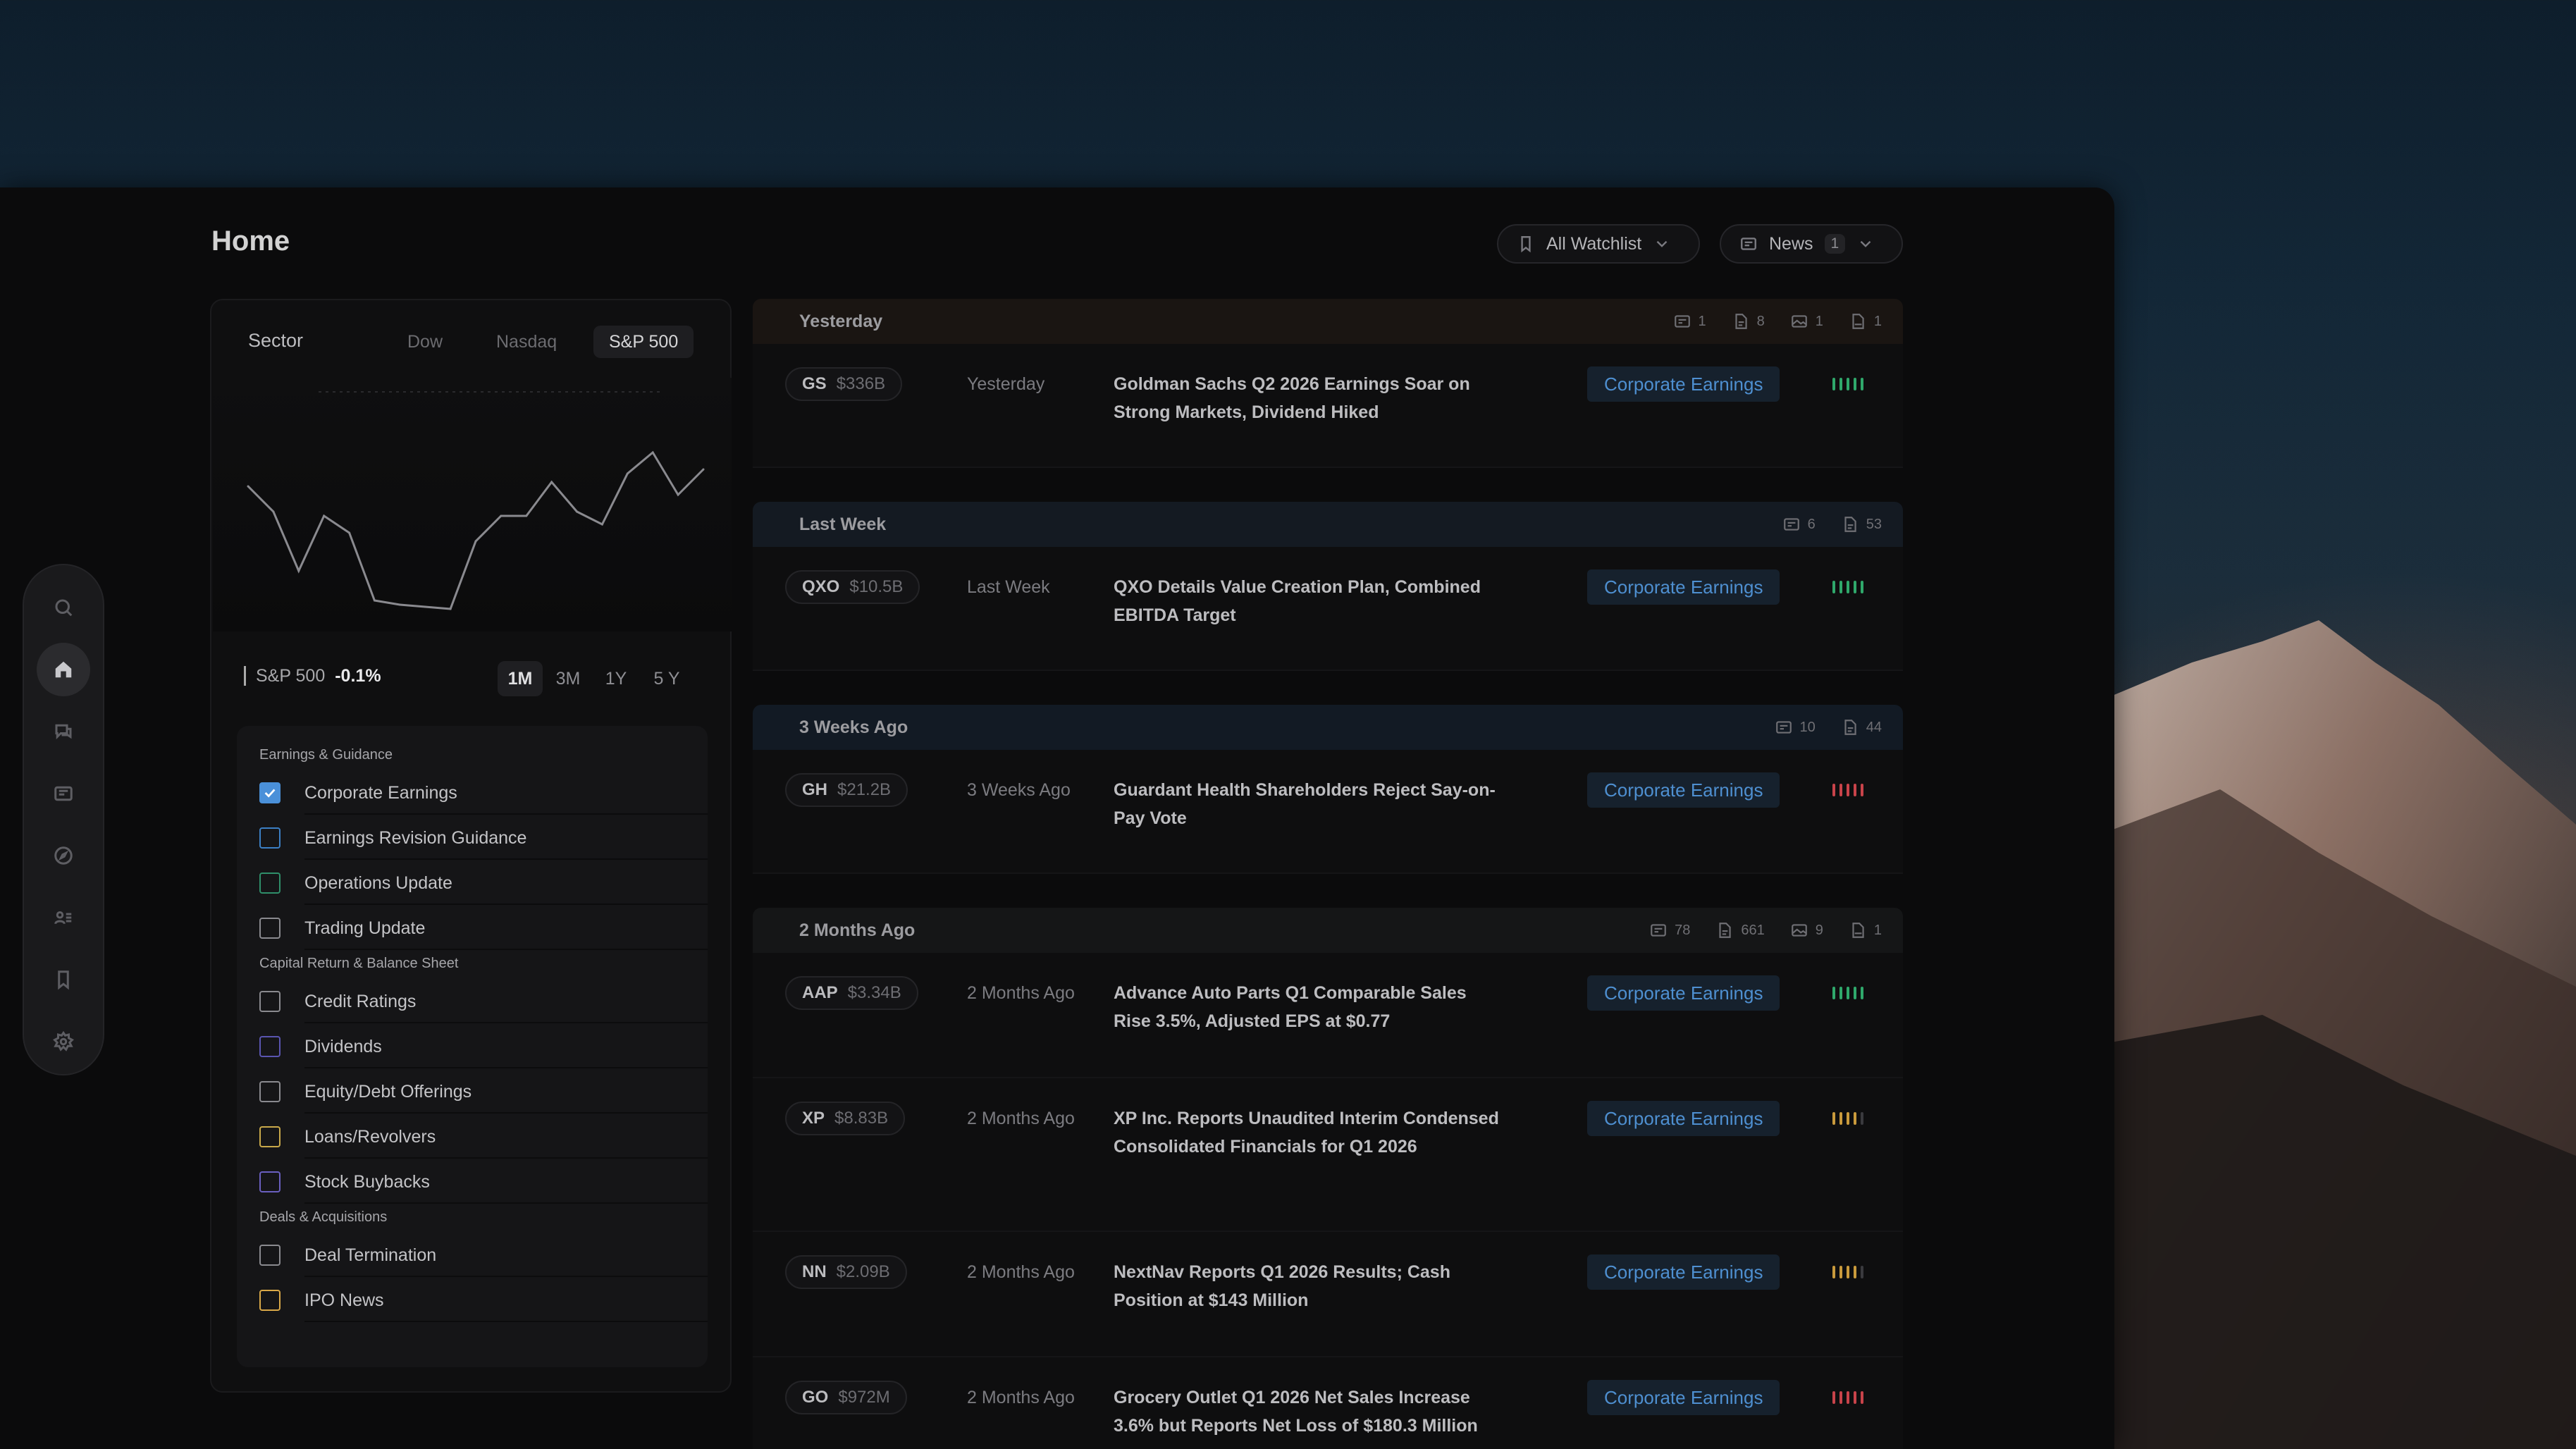 Image resolution: width=2576 pixels, height=1449 pixels. I want to click on page-title: Home, so click(251, 242).